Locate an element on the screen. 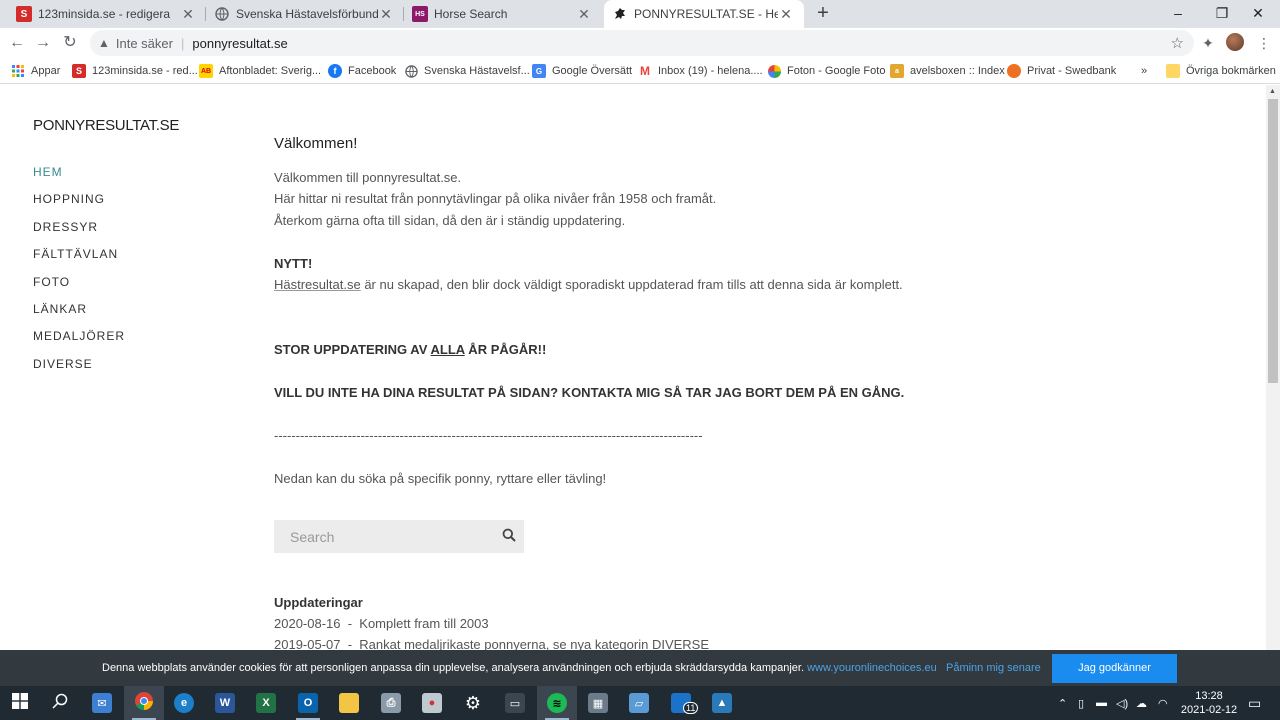 The width and height of the screenshot is (1280, 720). avelsboxen-icon: a is located at coordinates (897, 71).